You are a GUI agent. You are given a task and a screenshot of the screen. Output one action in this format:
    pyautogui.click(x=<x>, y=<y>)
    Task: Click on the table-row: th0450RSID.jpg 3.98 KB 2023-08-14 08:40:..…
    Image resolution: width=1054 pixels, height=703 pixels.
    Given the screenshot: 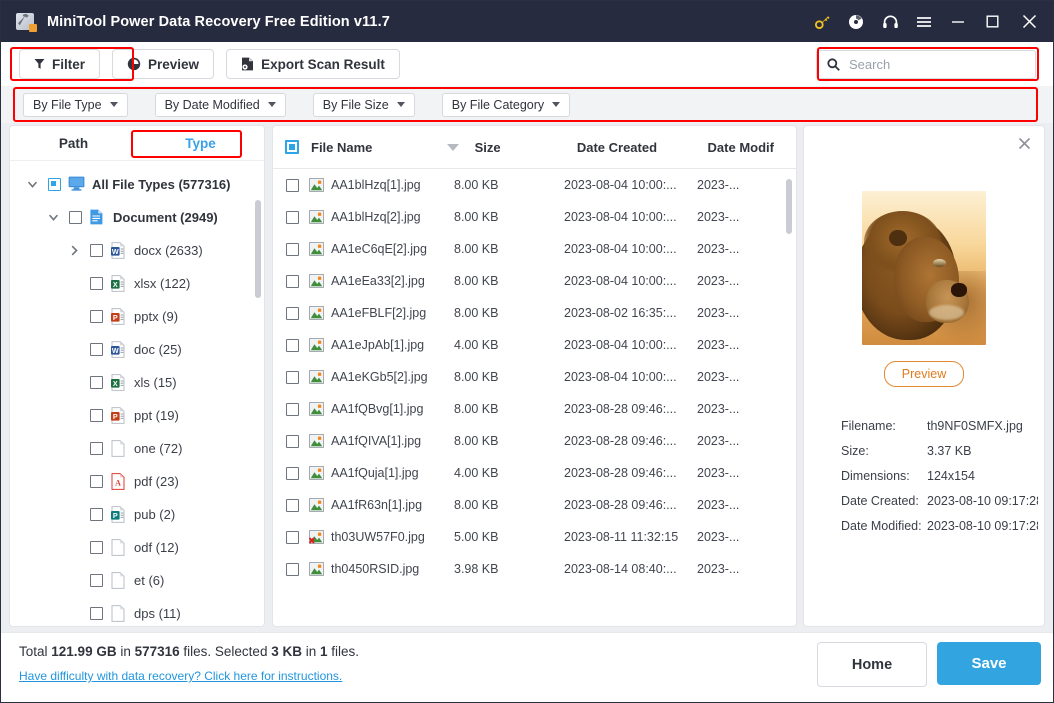 What is the action you would take?
    pyautogui.click(x=534, y=569)
    